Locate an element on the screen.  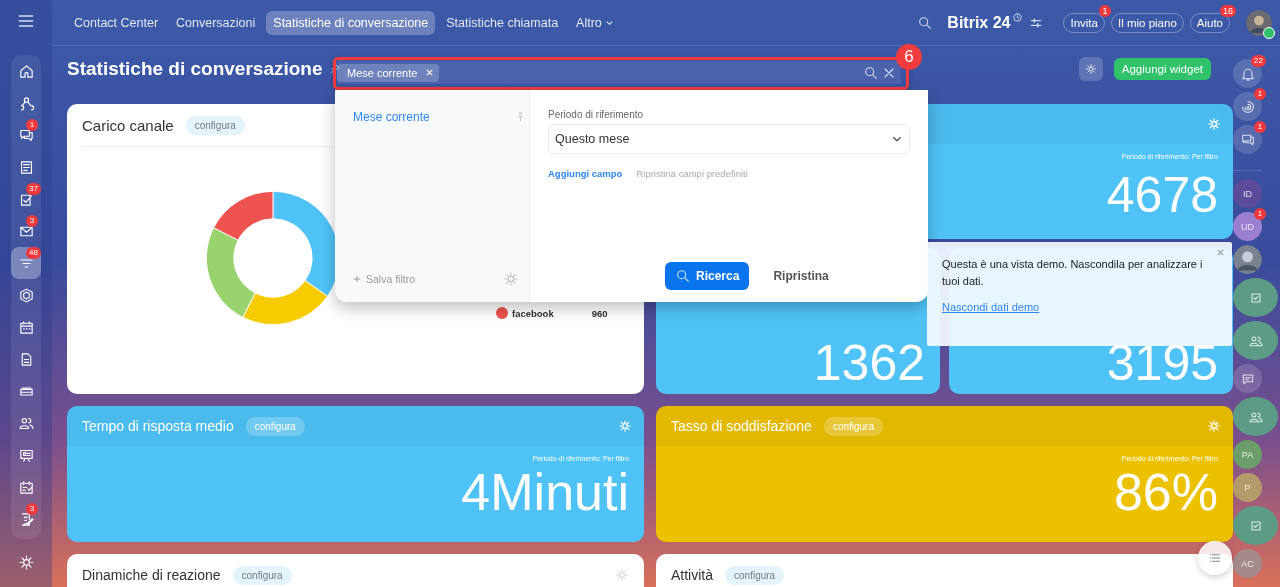
reset-fields-link: Ripristina campi predefiniti is located at coordinates (692, 173).